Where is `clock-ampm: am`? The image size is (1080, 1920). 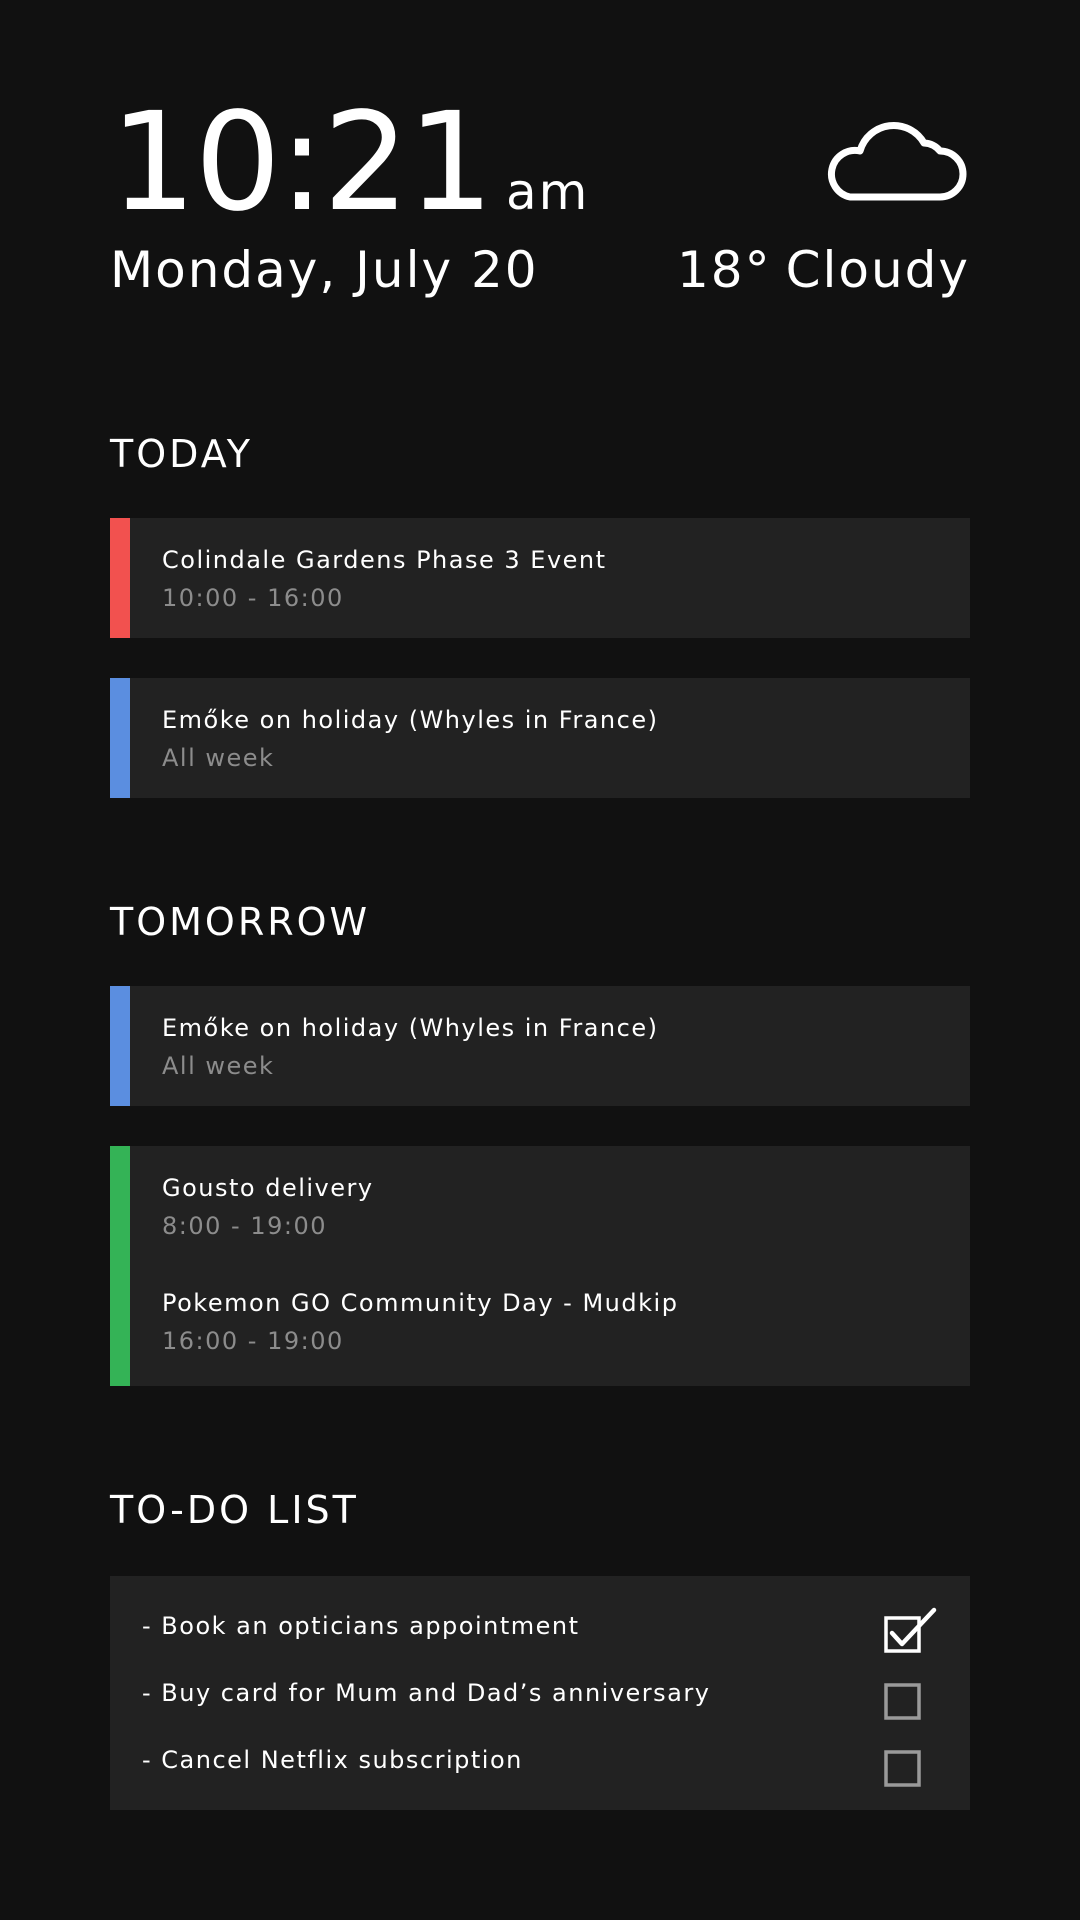 clock-ampm: am is located at coordinates (547, 192).